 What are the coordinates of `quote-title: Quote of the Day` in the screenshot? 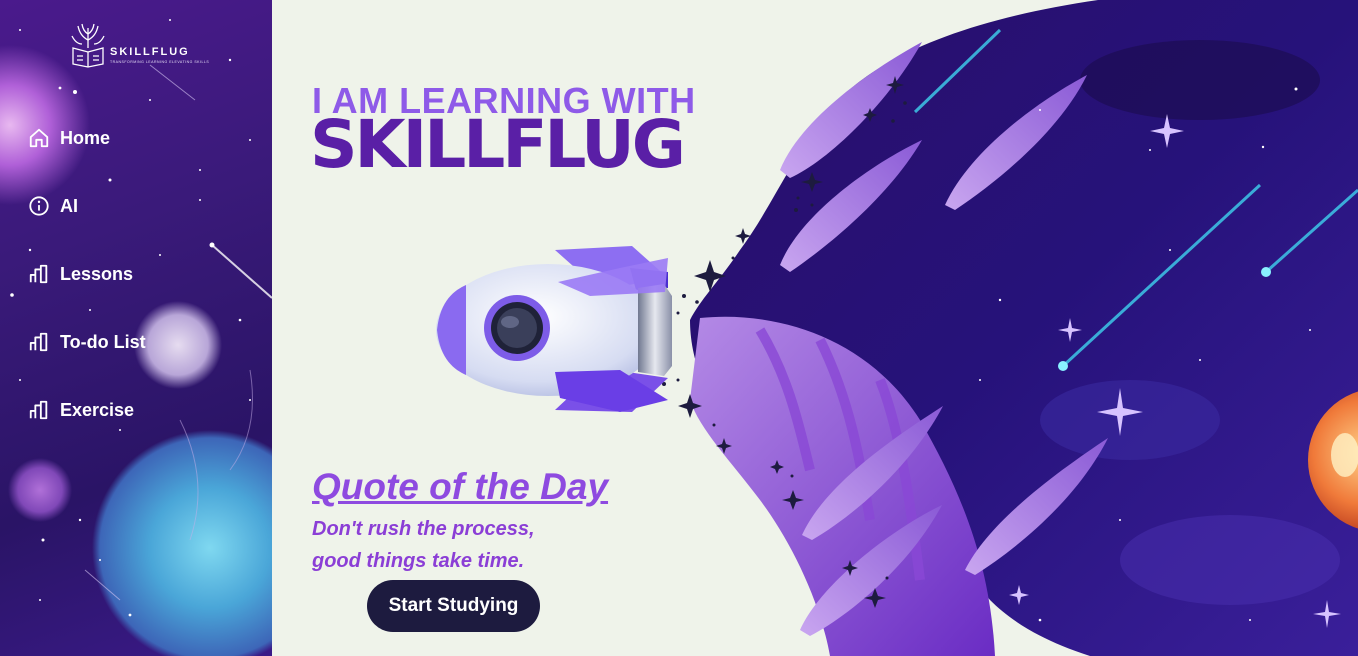 It's located at (460, 486).